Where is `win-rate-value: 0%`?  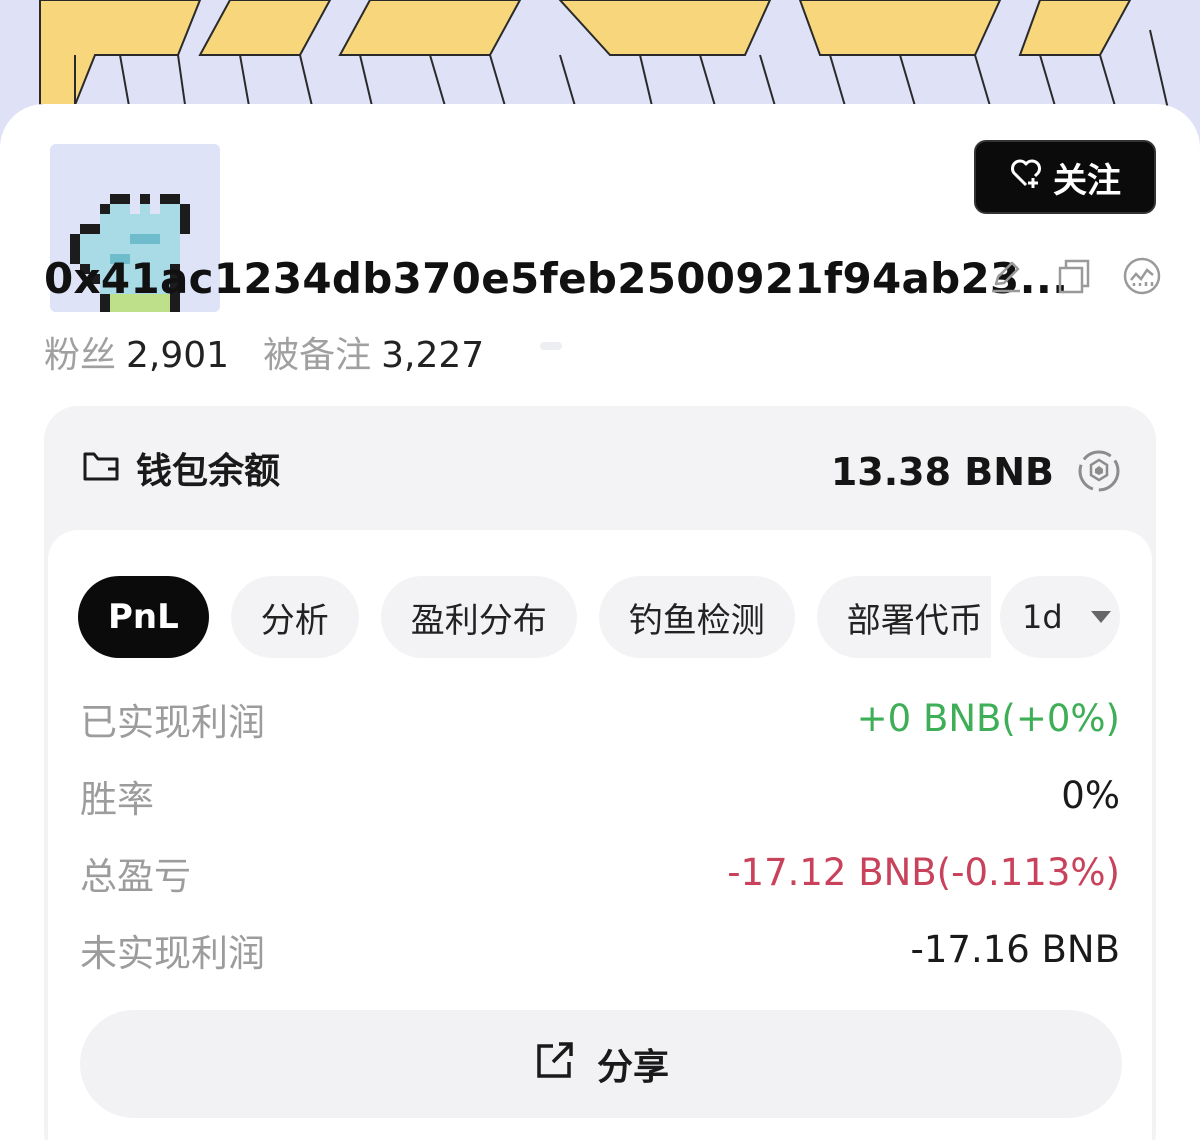
win-rate-value: 0% is located at coordinates (1090, 795).